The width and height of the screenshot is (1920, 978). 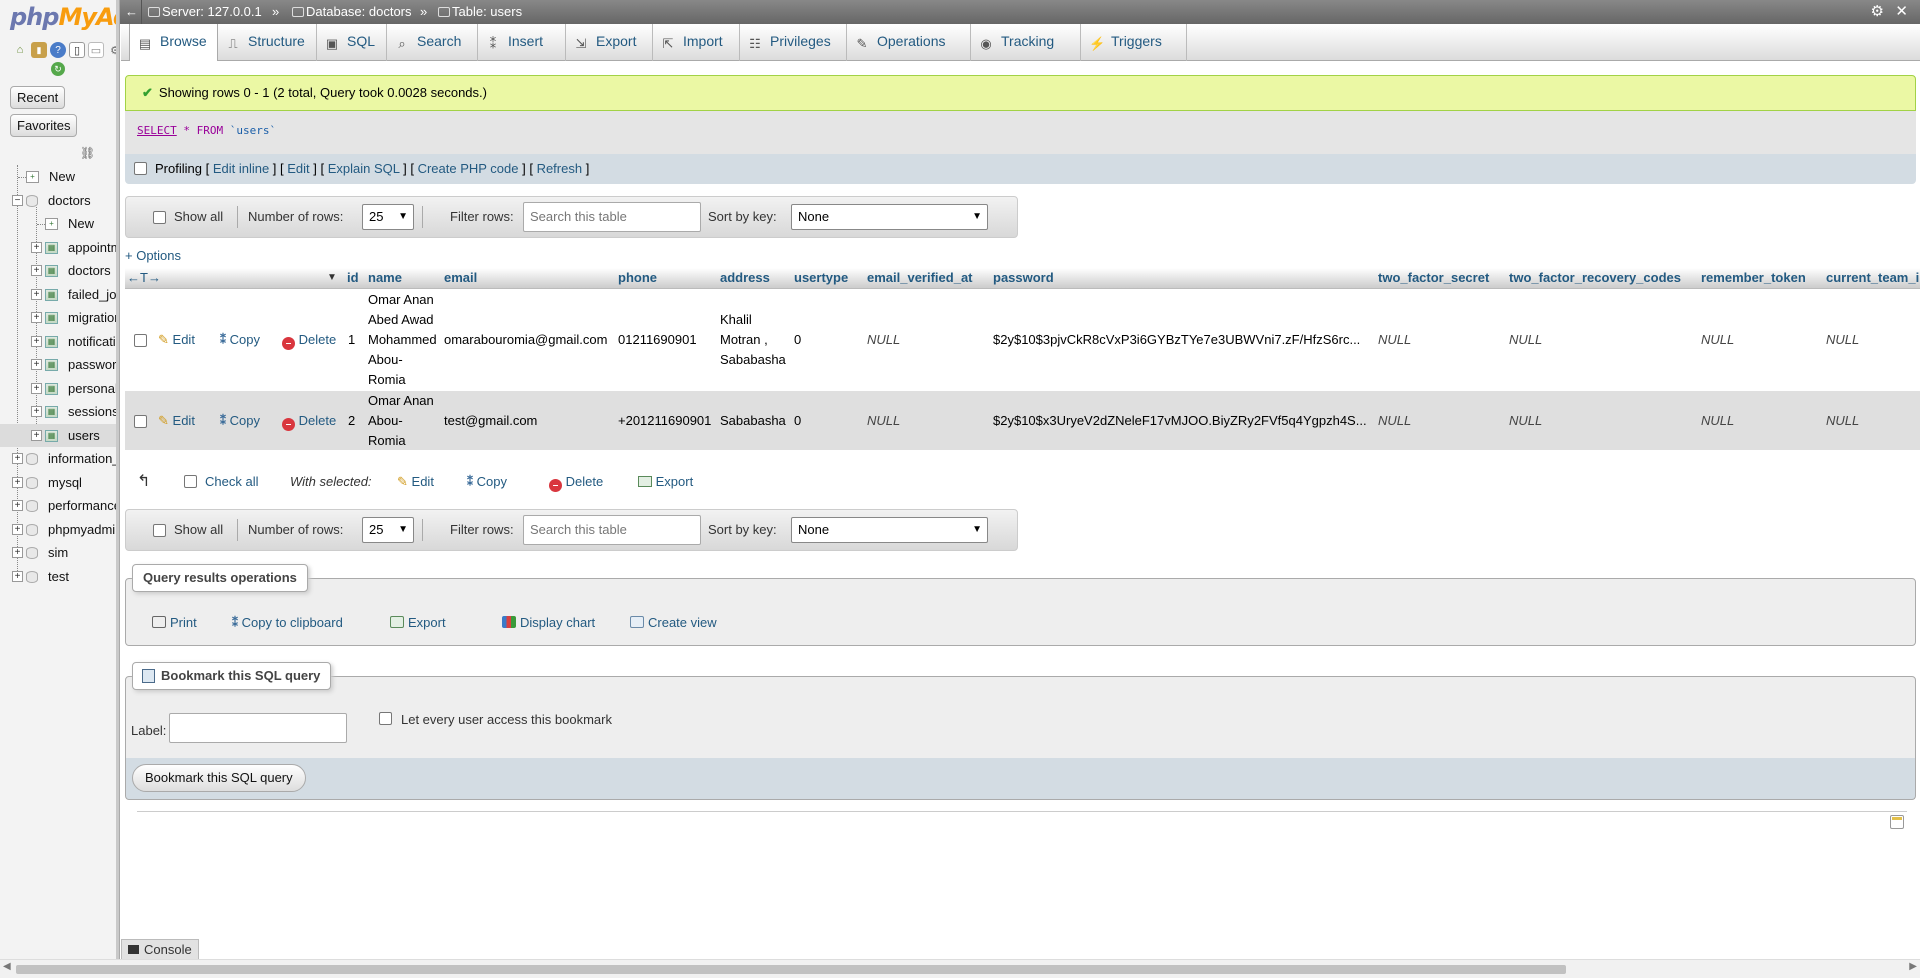 What do you see at coordinates (87, 153) in the screenshot?
I see `link-icon: ⛓` at bounding box center [87, 153].